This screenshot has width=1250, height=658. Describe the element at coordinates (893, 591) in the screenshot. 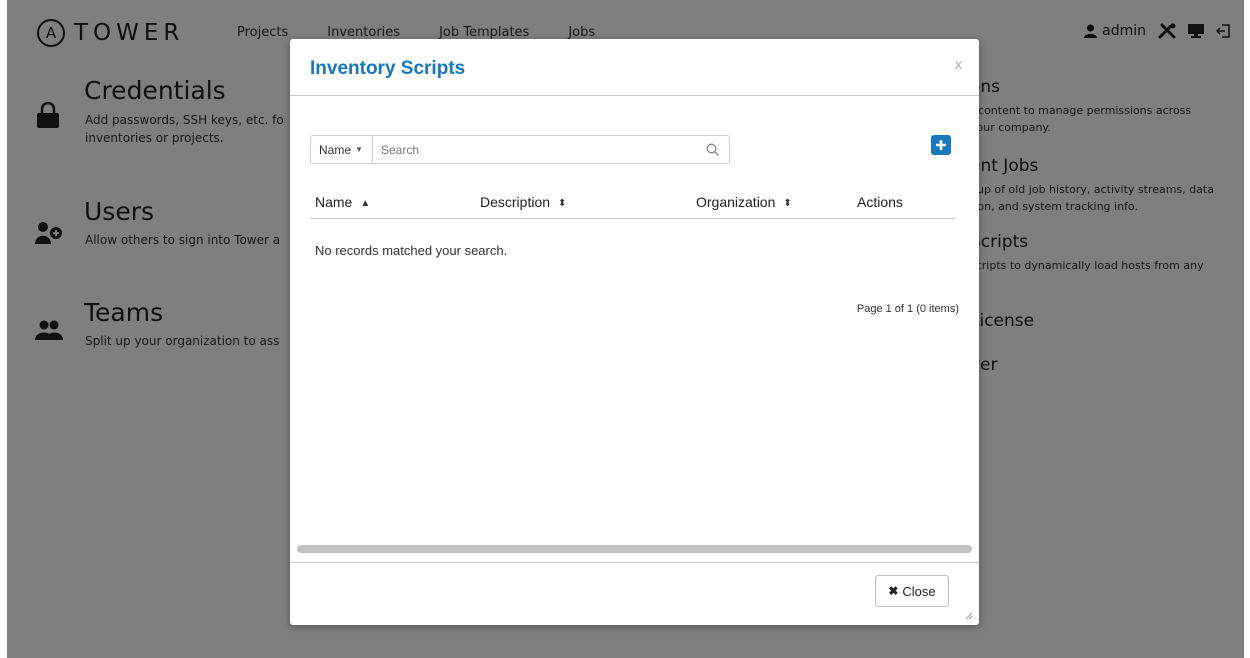

I see `close-icon: ✖` at that location.